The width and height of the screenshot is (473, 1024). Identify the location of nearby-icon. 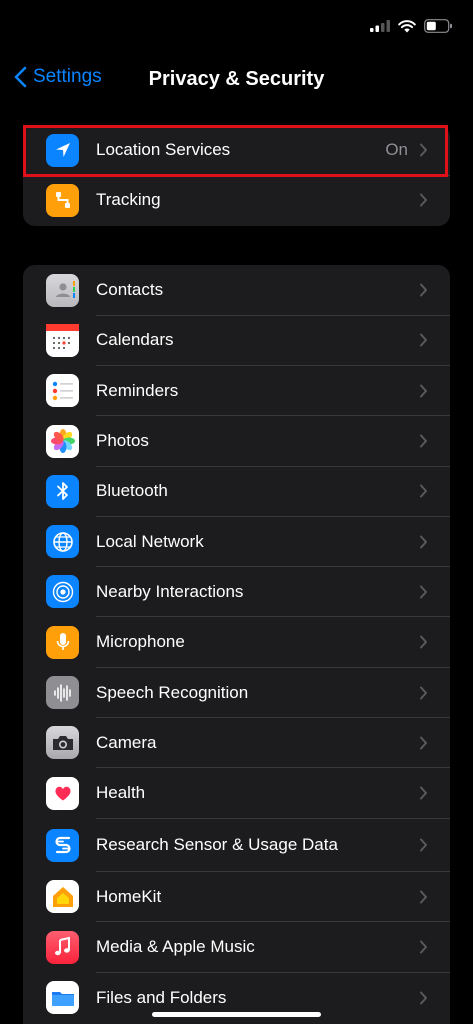
(62, 592).